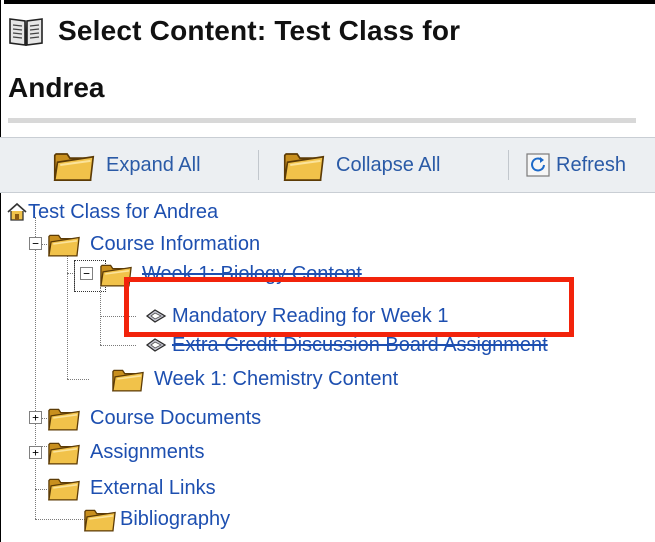 The width and height of the screenshot is (655, 542). What do you see at coordinates (538, 165) in the screenshot?
I see `refresh-icon` at bounding box center [538, 165].